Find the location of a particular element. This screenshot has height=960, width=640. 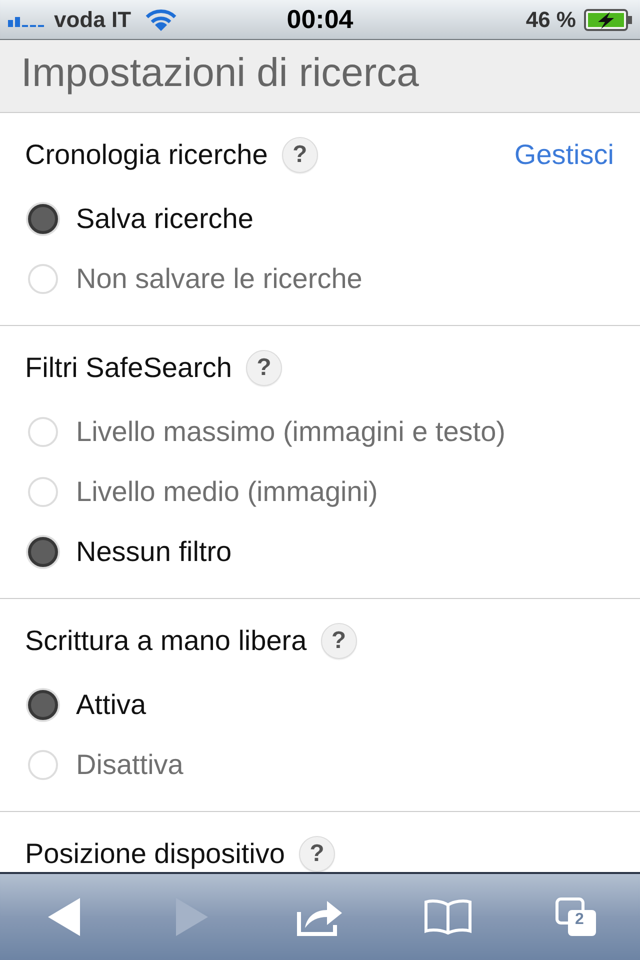

clock-time: 00:04 is located at coordinates (320, 19).